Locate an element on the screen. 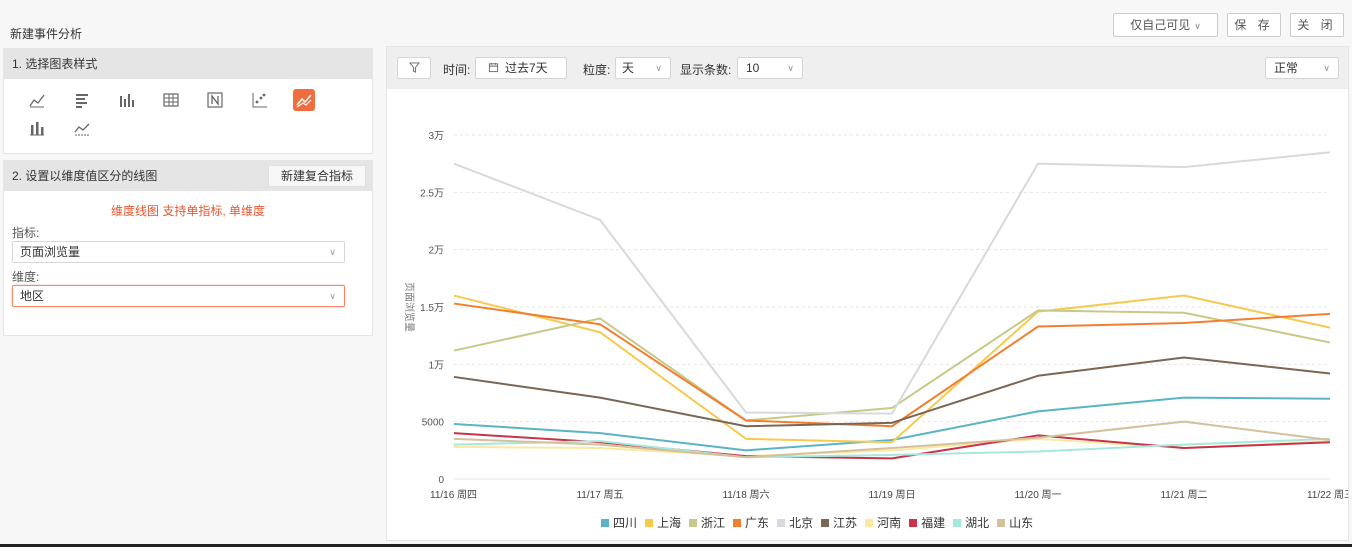 This screenshot has height=547, width=1352. time-label: 时间: is located at coordinates (457, 70).